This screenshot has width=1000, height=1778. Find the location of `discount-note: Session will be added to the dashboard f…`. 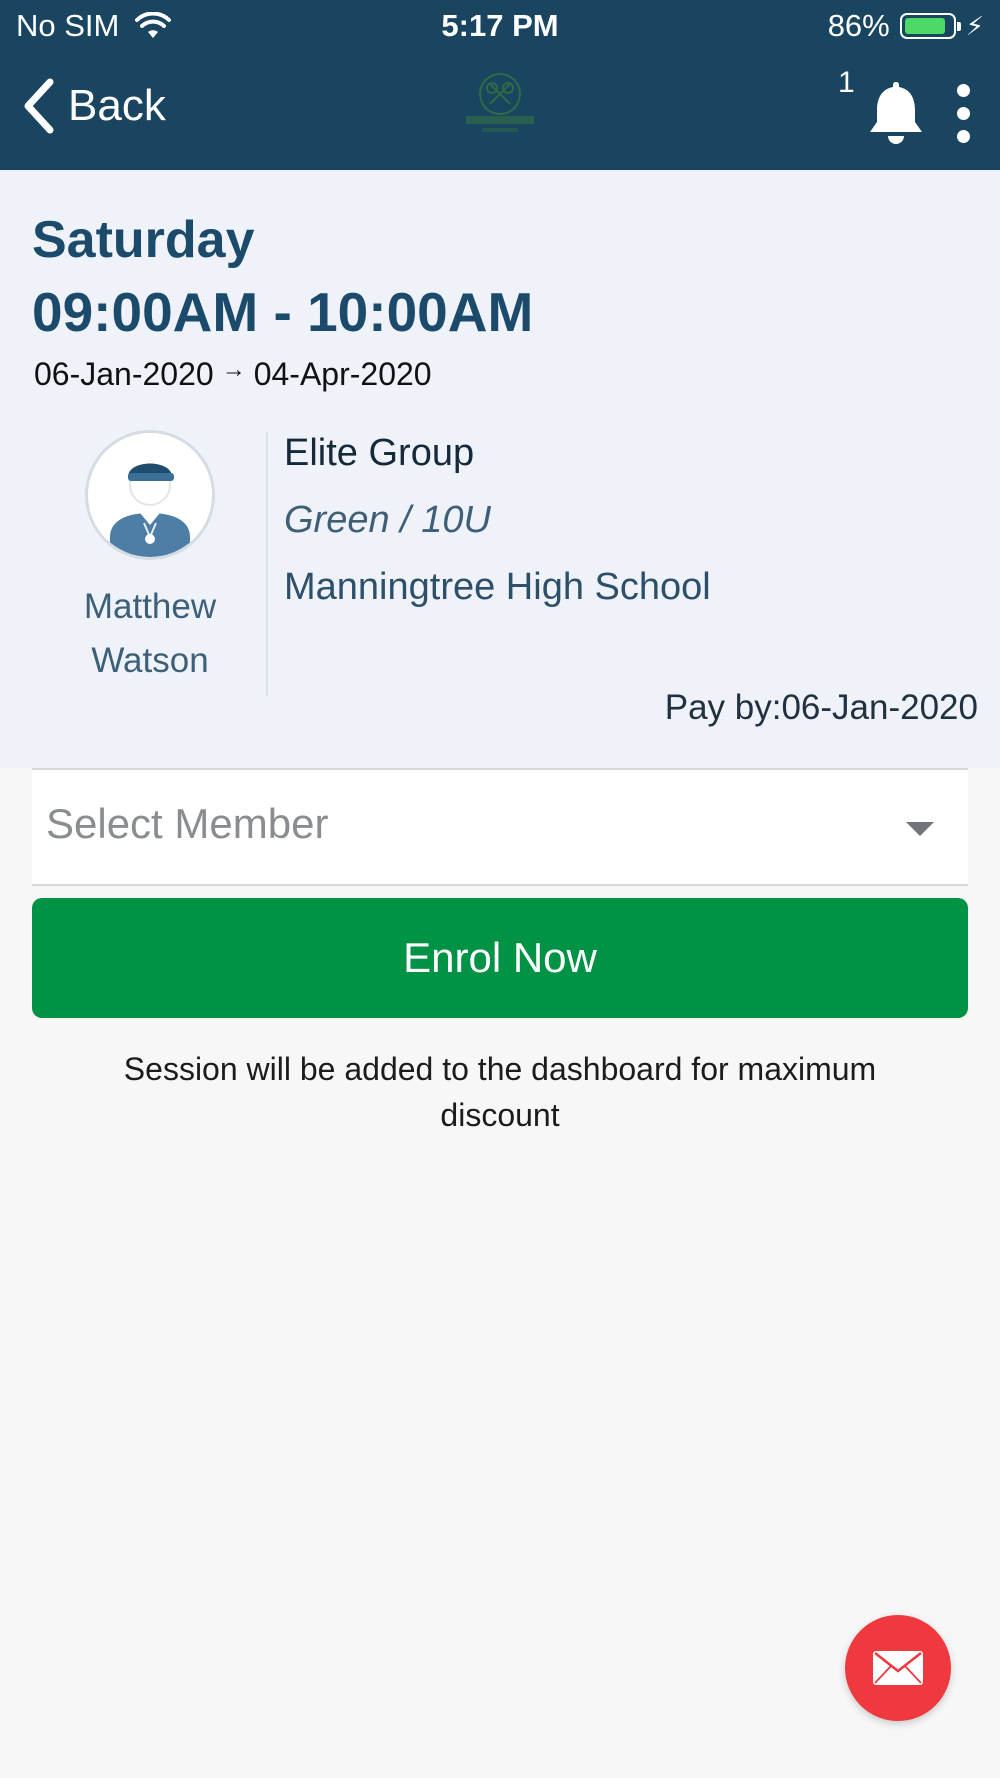

discount-note: Session will be added to the dashboard f… is located at coordinates (500, 1092).